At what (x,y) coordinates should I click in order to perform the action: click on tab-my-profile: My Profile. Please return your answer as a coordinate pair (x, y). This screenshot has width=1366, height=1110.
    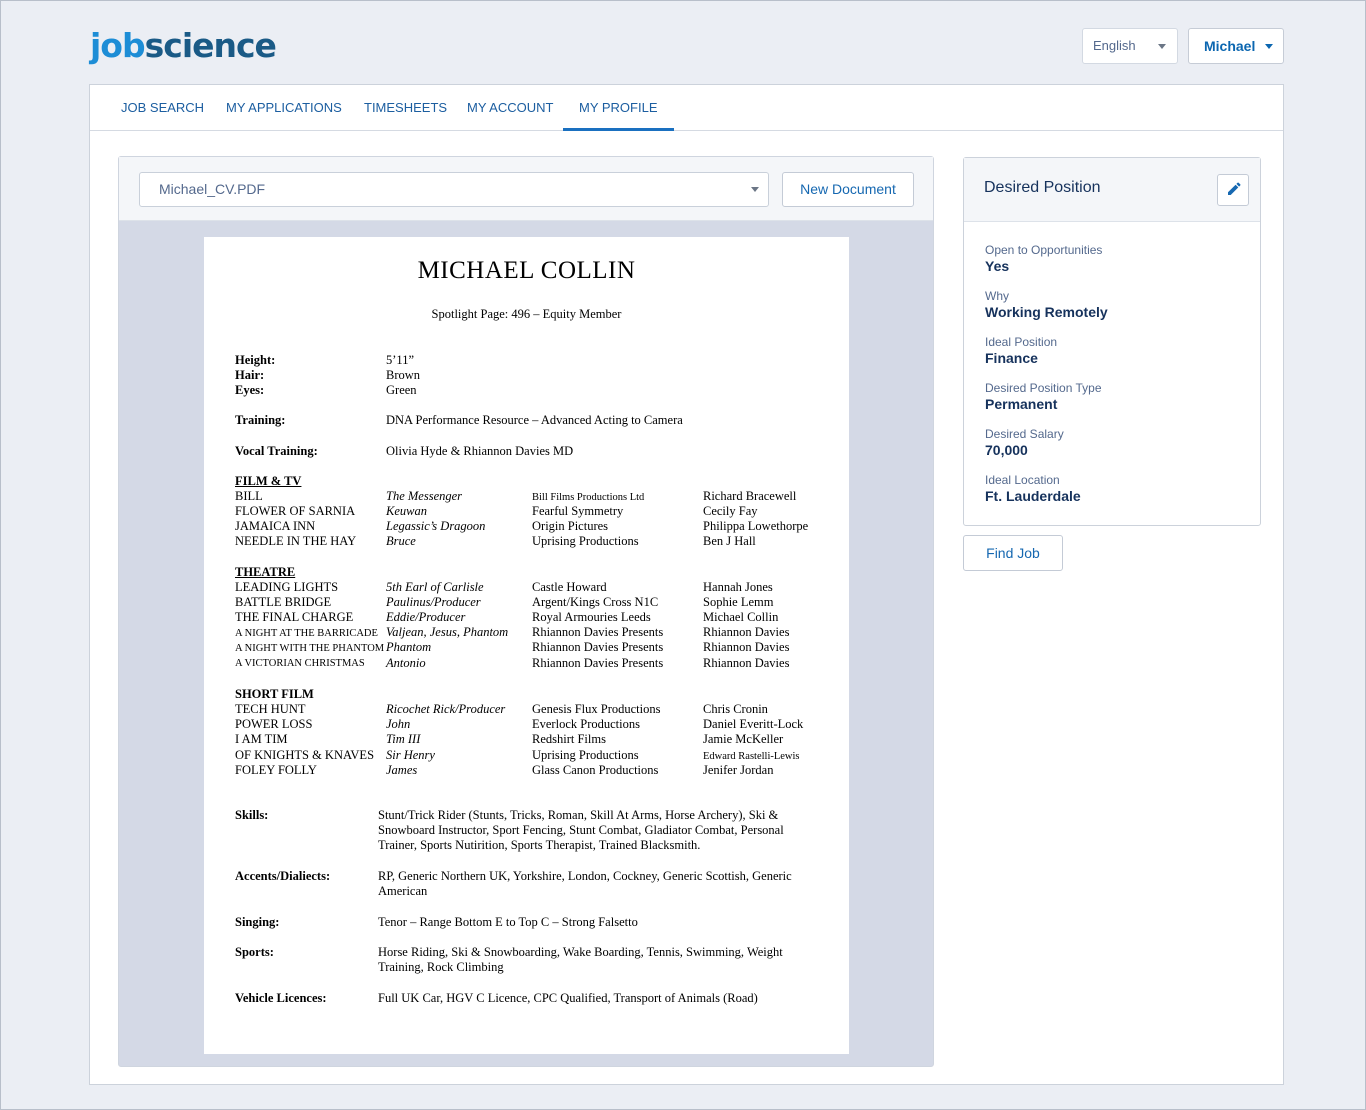
    Looking at the image, I should click on (618, 108).